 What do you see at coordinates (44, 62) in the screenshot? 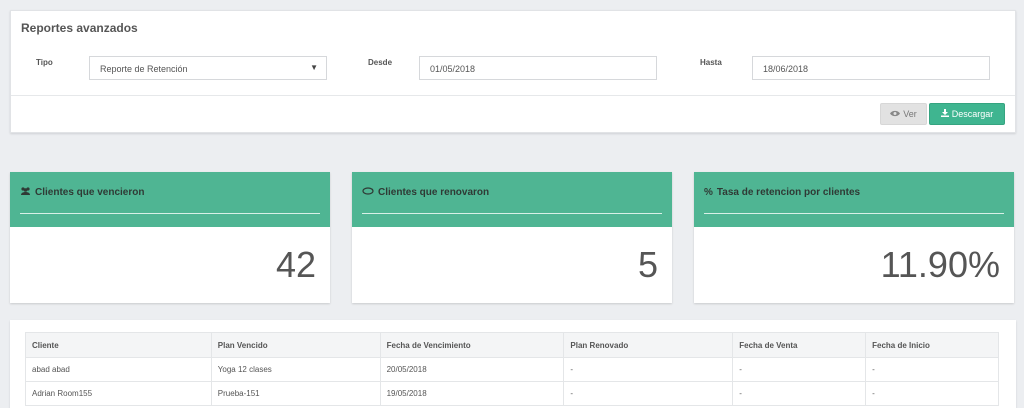
I see `tipo-label: Tipo` at bounding box center [44, 62].